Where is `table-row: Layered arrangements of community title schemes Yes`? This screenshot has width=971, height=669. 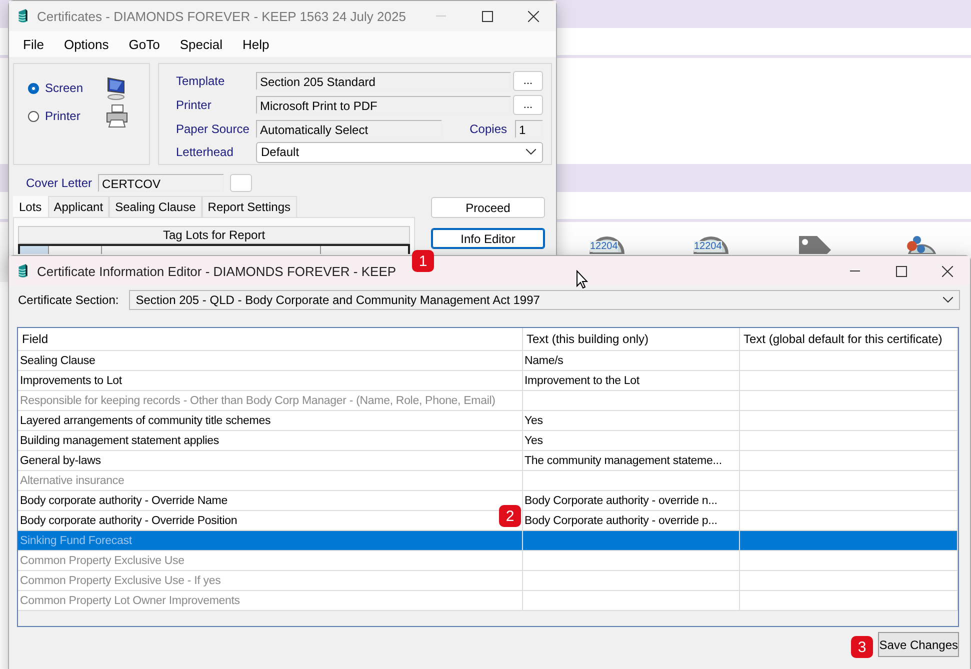
table-row: Layered arrangements of community title schemes Yes is located at coordinates (488, 420).